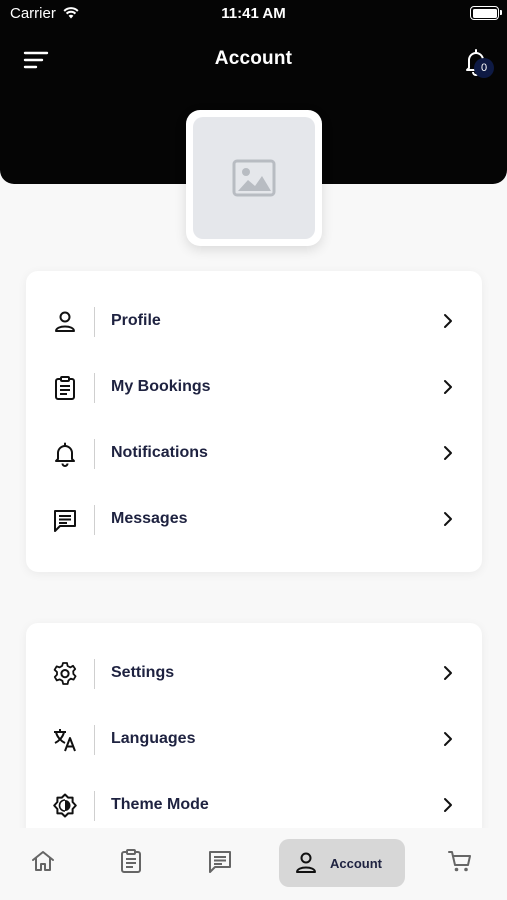 The image size is (507, 900). I want to click on theme-icon, so click(65, 805).